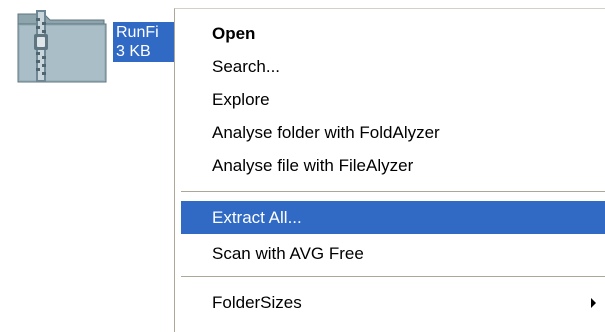 This screenshot has height=332, width=605. I want to click on file-size: 3 KB, so click(133, 51).